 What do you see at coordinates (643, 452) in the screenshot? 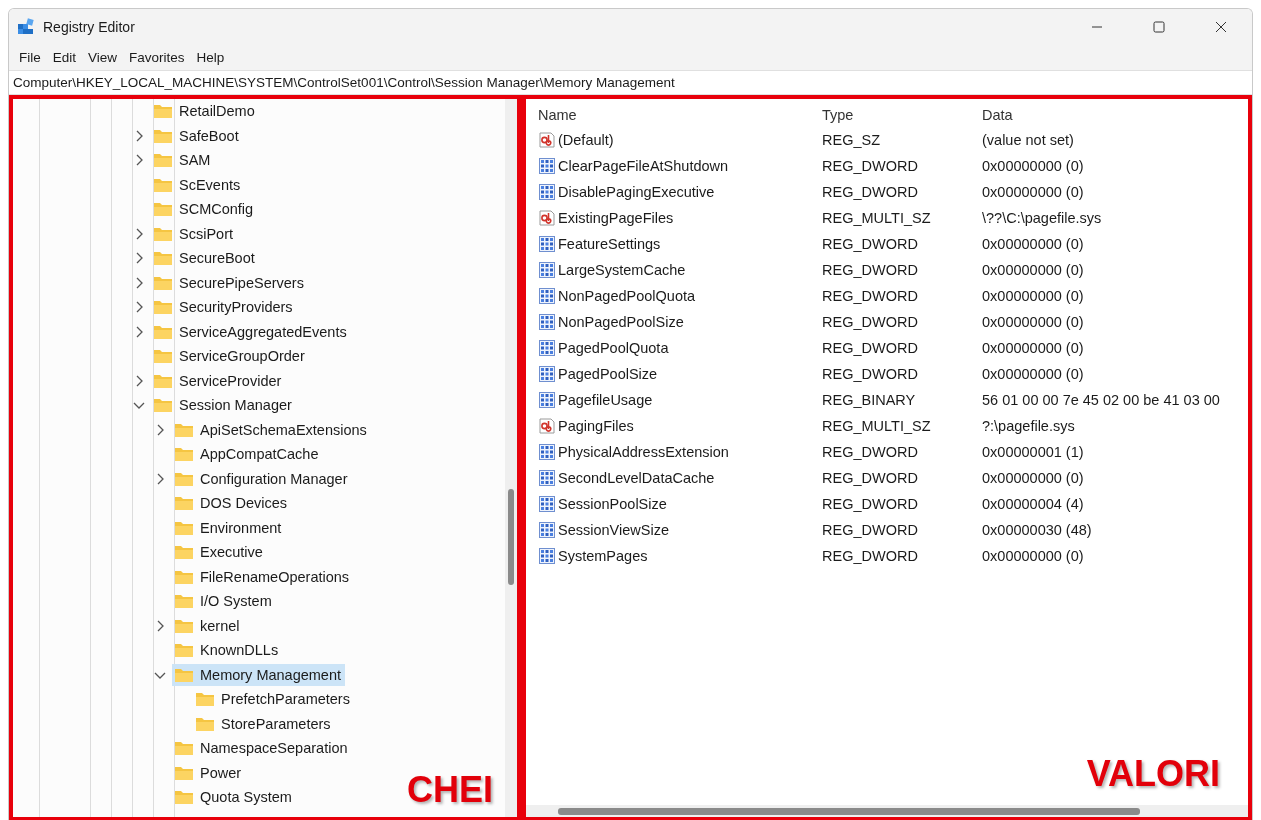
I see `value-name: PhysicalAddressExtension` at bounding box center [643, 452].